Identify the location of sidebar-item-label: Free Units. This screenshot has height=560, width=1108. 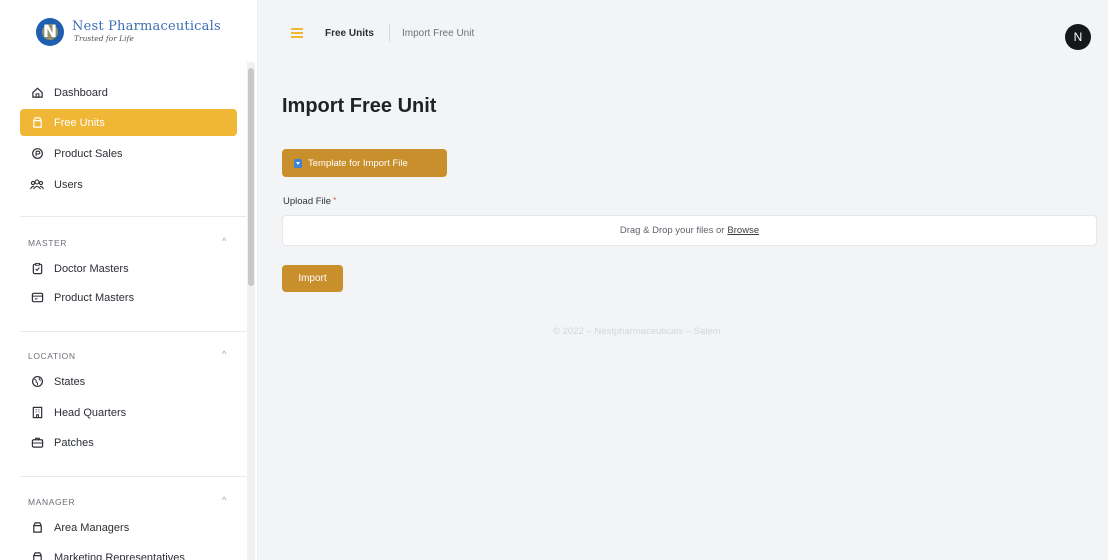
(79, 122).